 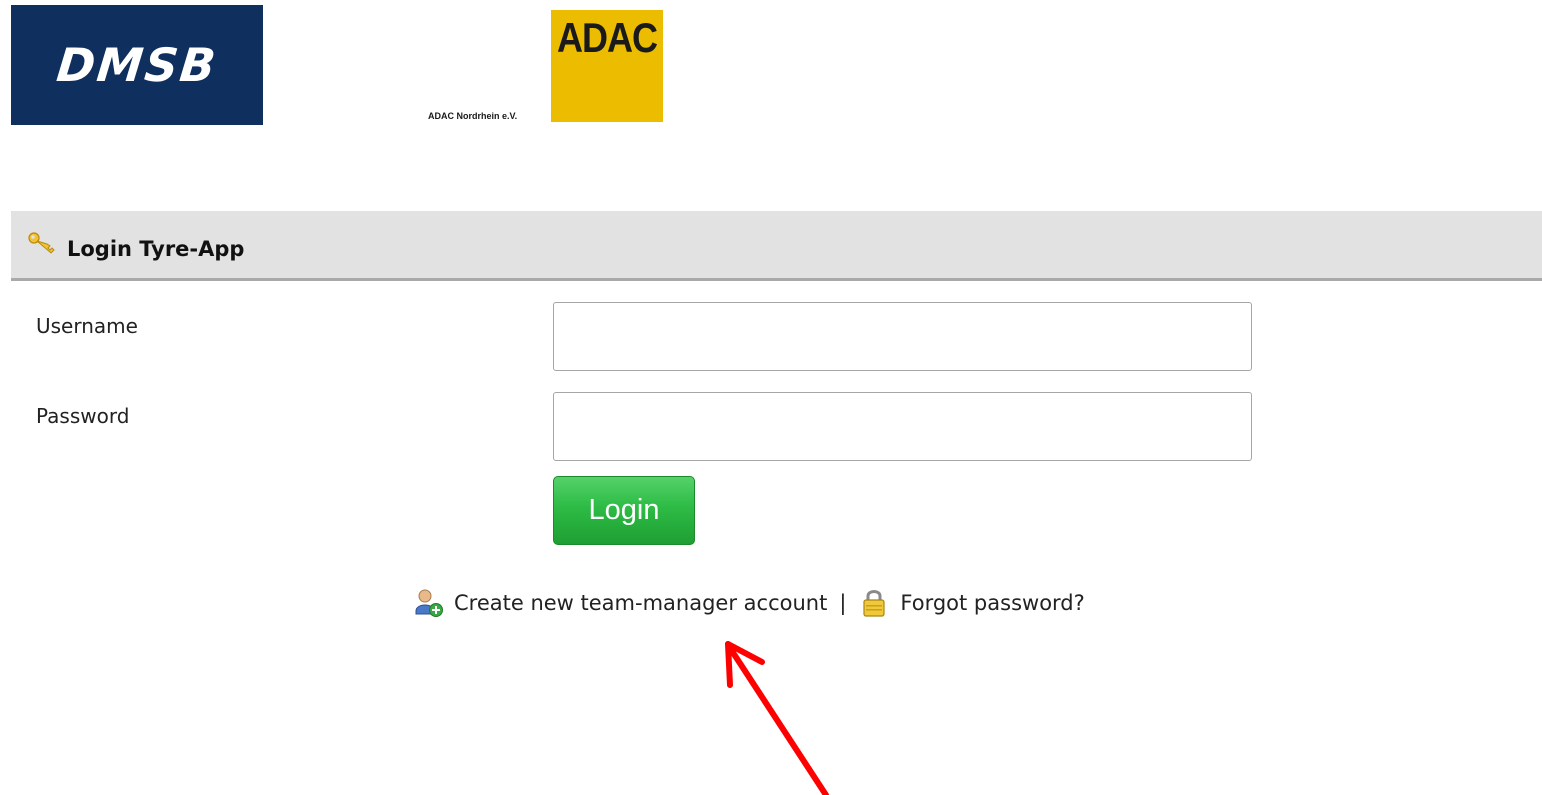 What do you see at coordinates (156, 249) in the screenshot?
I see `panel-title: Login Tyre-App` at bounding box center [156, 249].